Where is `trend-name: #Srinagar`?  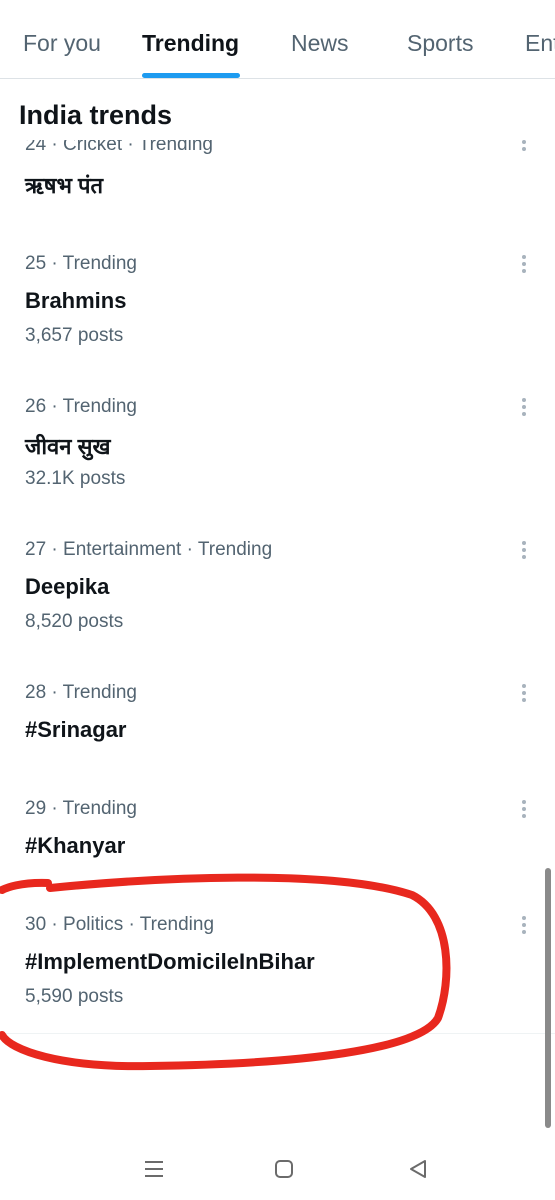 trend-name: #Srinagar is located at coordinates (76, 729).